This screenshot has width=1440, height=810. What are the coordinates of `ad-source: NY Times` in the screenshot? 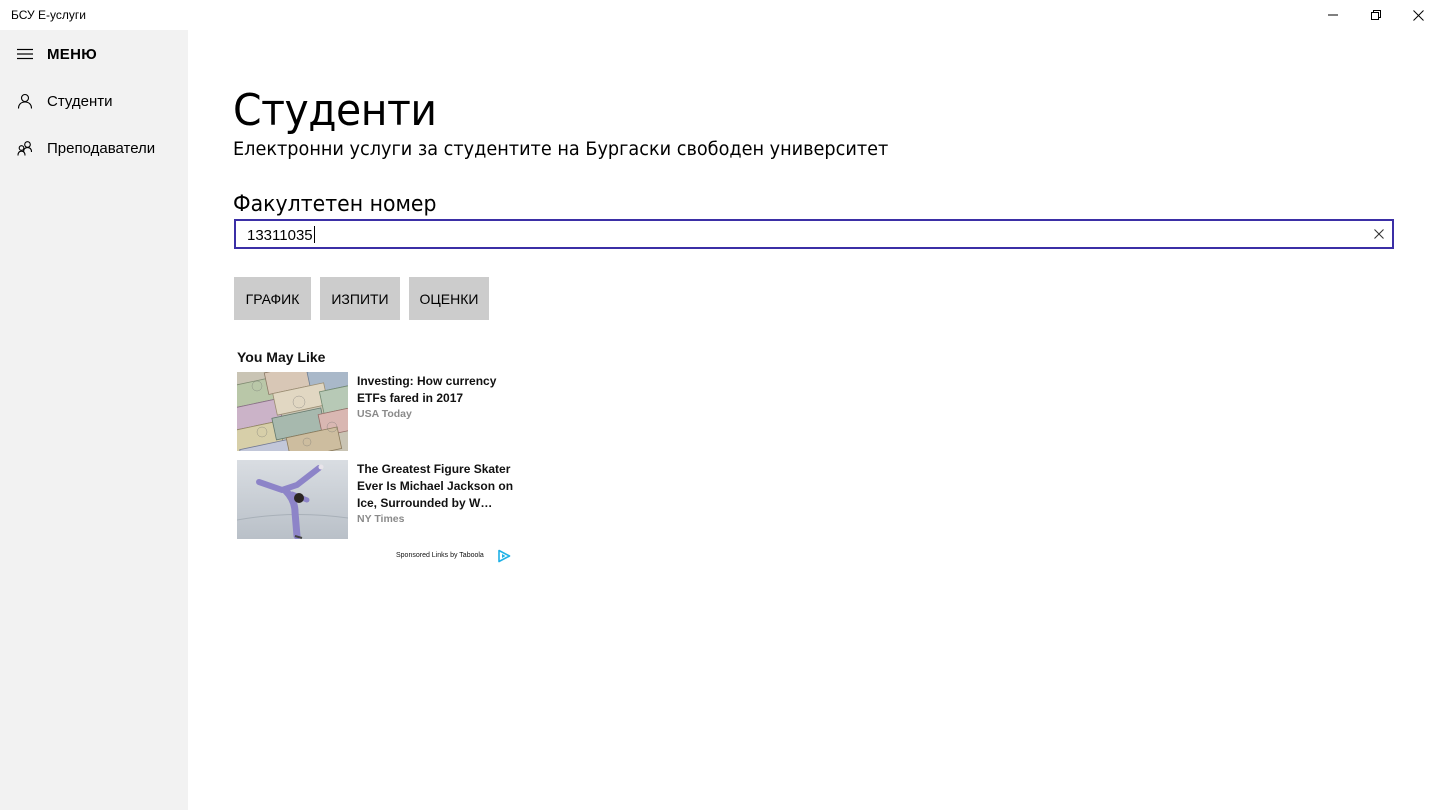 It's located at (381, 519).